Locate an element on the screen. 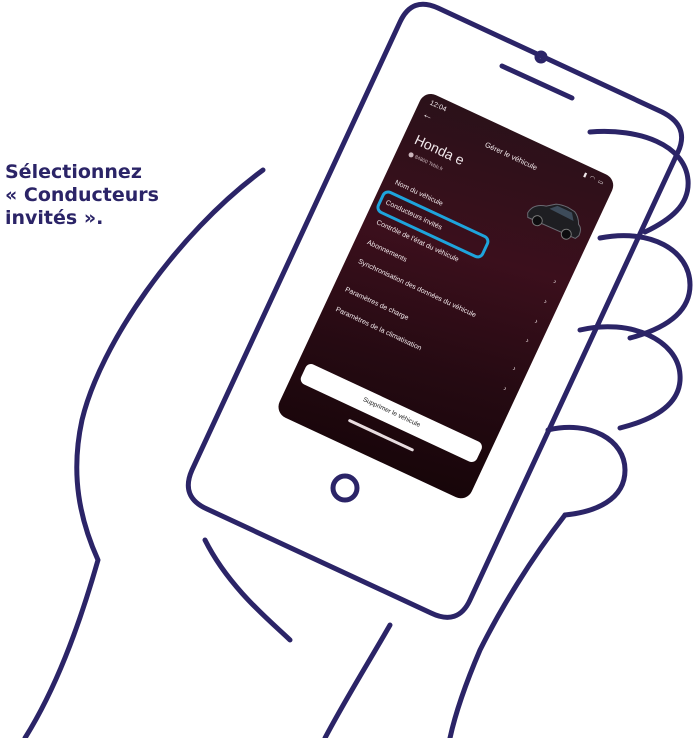 Image resolution: width=693 pixels, height=738 pixels. wrist-line is located at coordinates (357, 680).